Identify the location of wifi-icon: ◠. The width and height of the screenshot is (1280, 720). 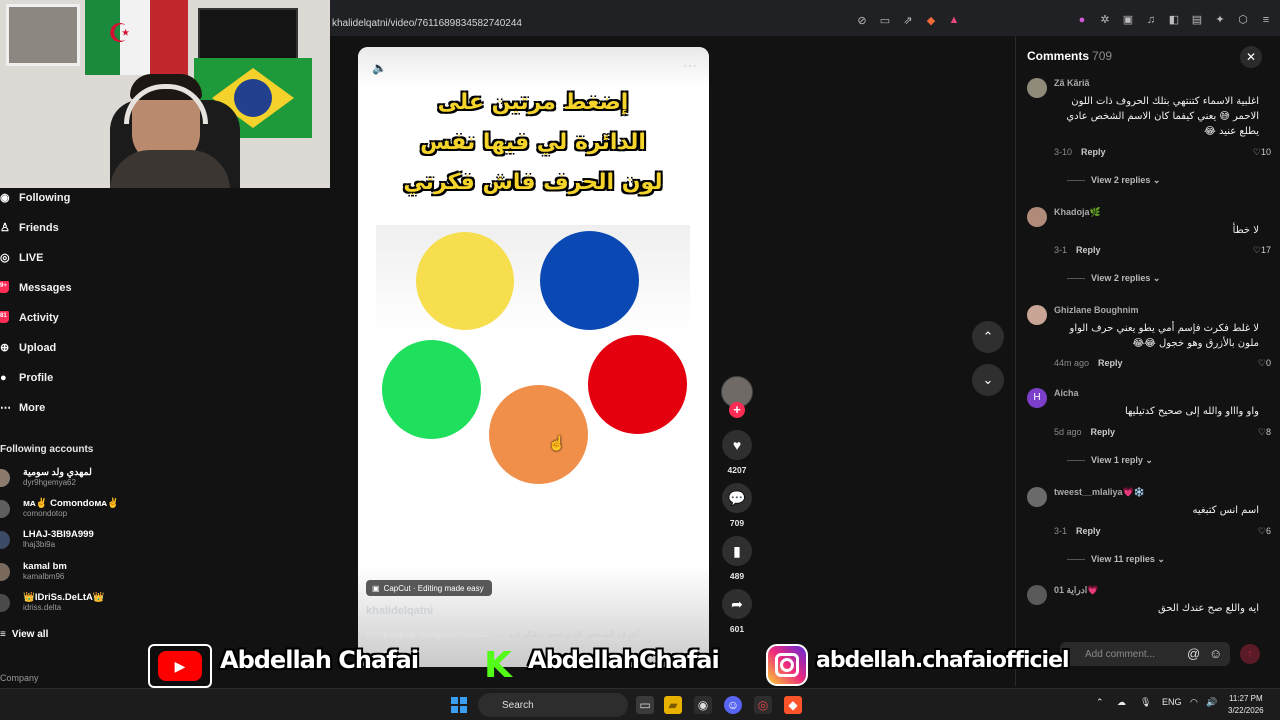
(1194, 702).